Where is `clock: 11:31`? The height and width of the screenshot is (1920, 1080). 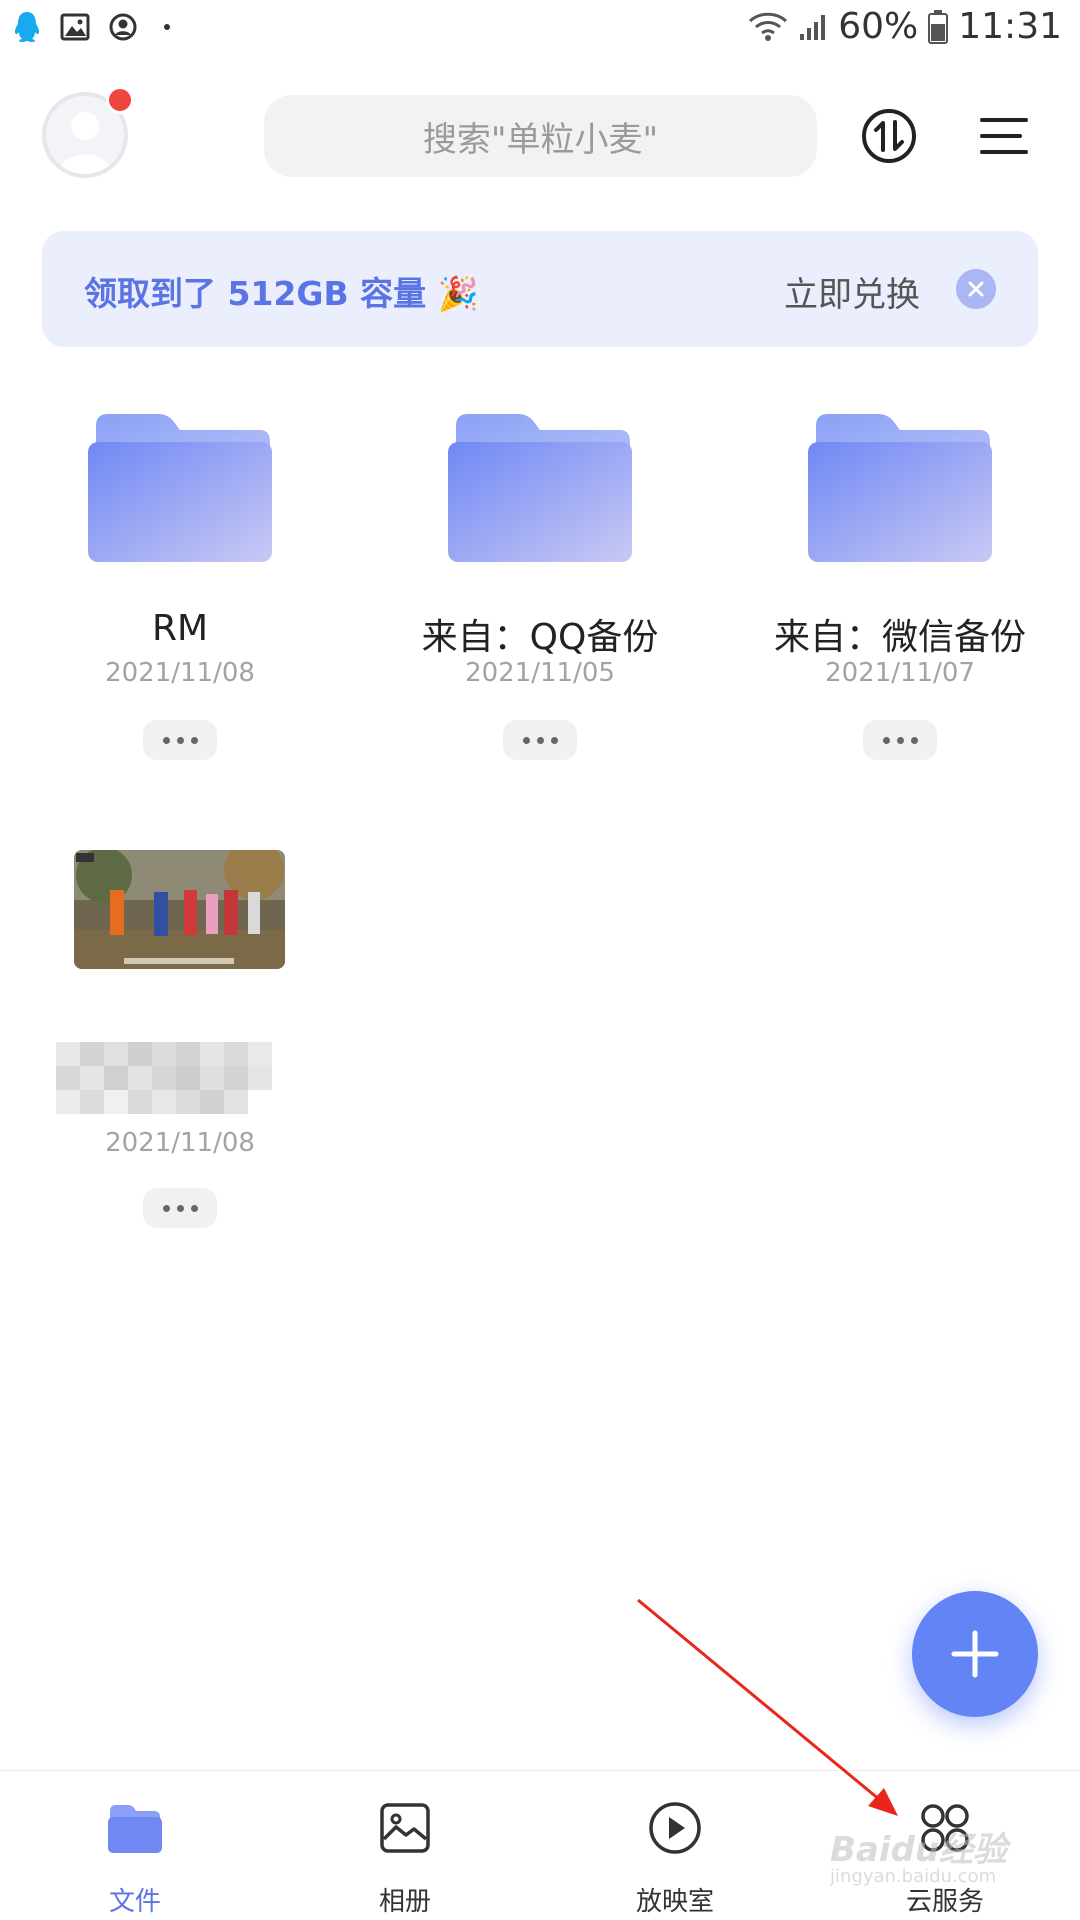 clock: 11:31 is located at coordinates (1010, 26).